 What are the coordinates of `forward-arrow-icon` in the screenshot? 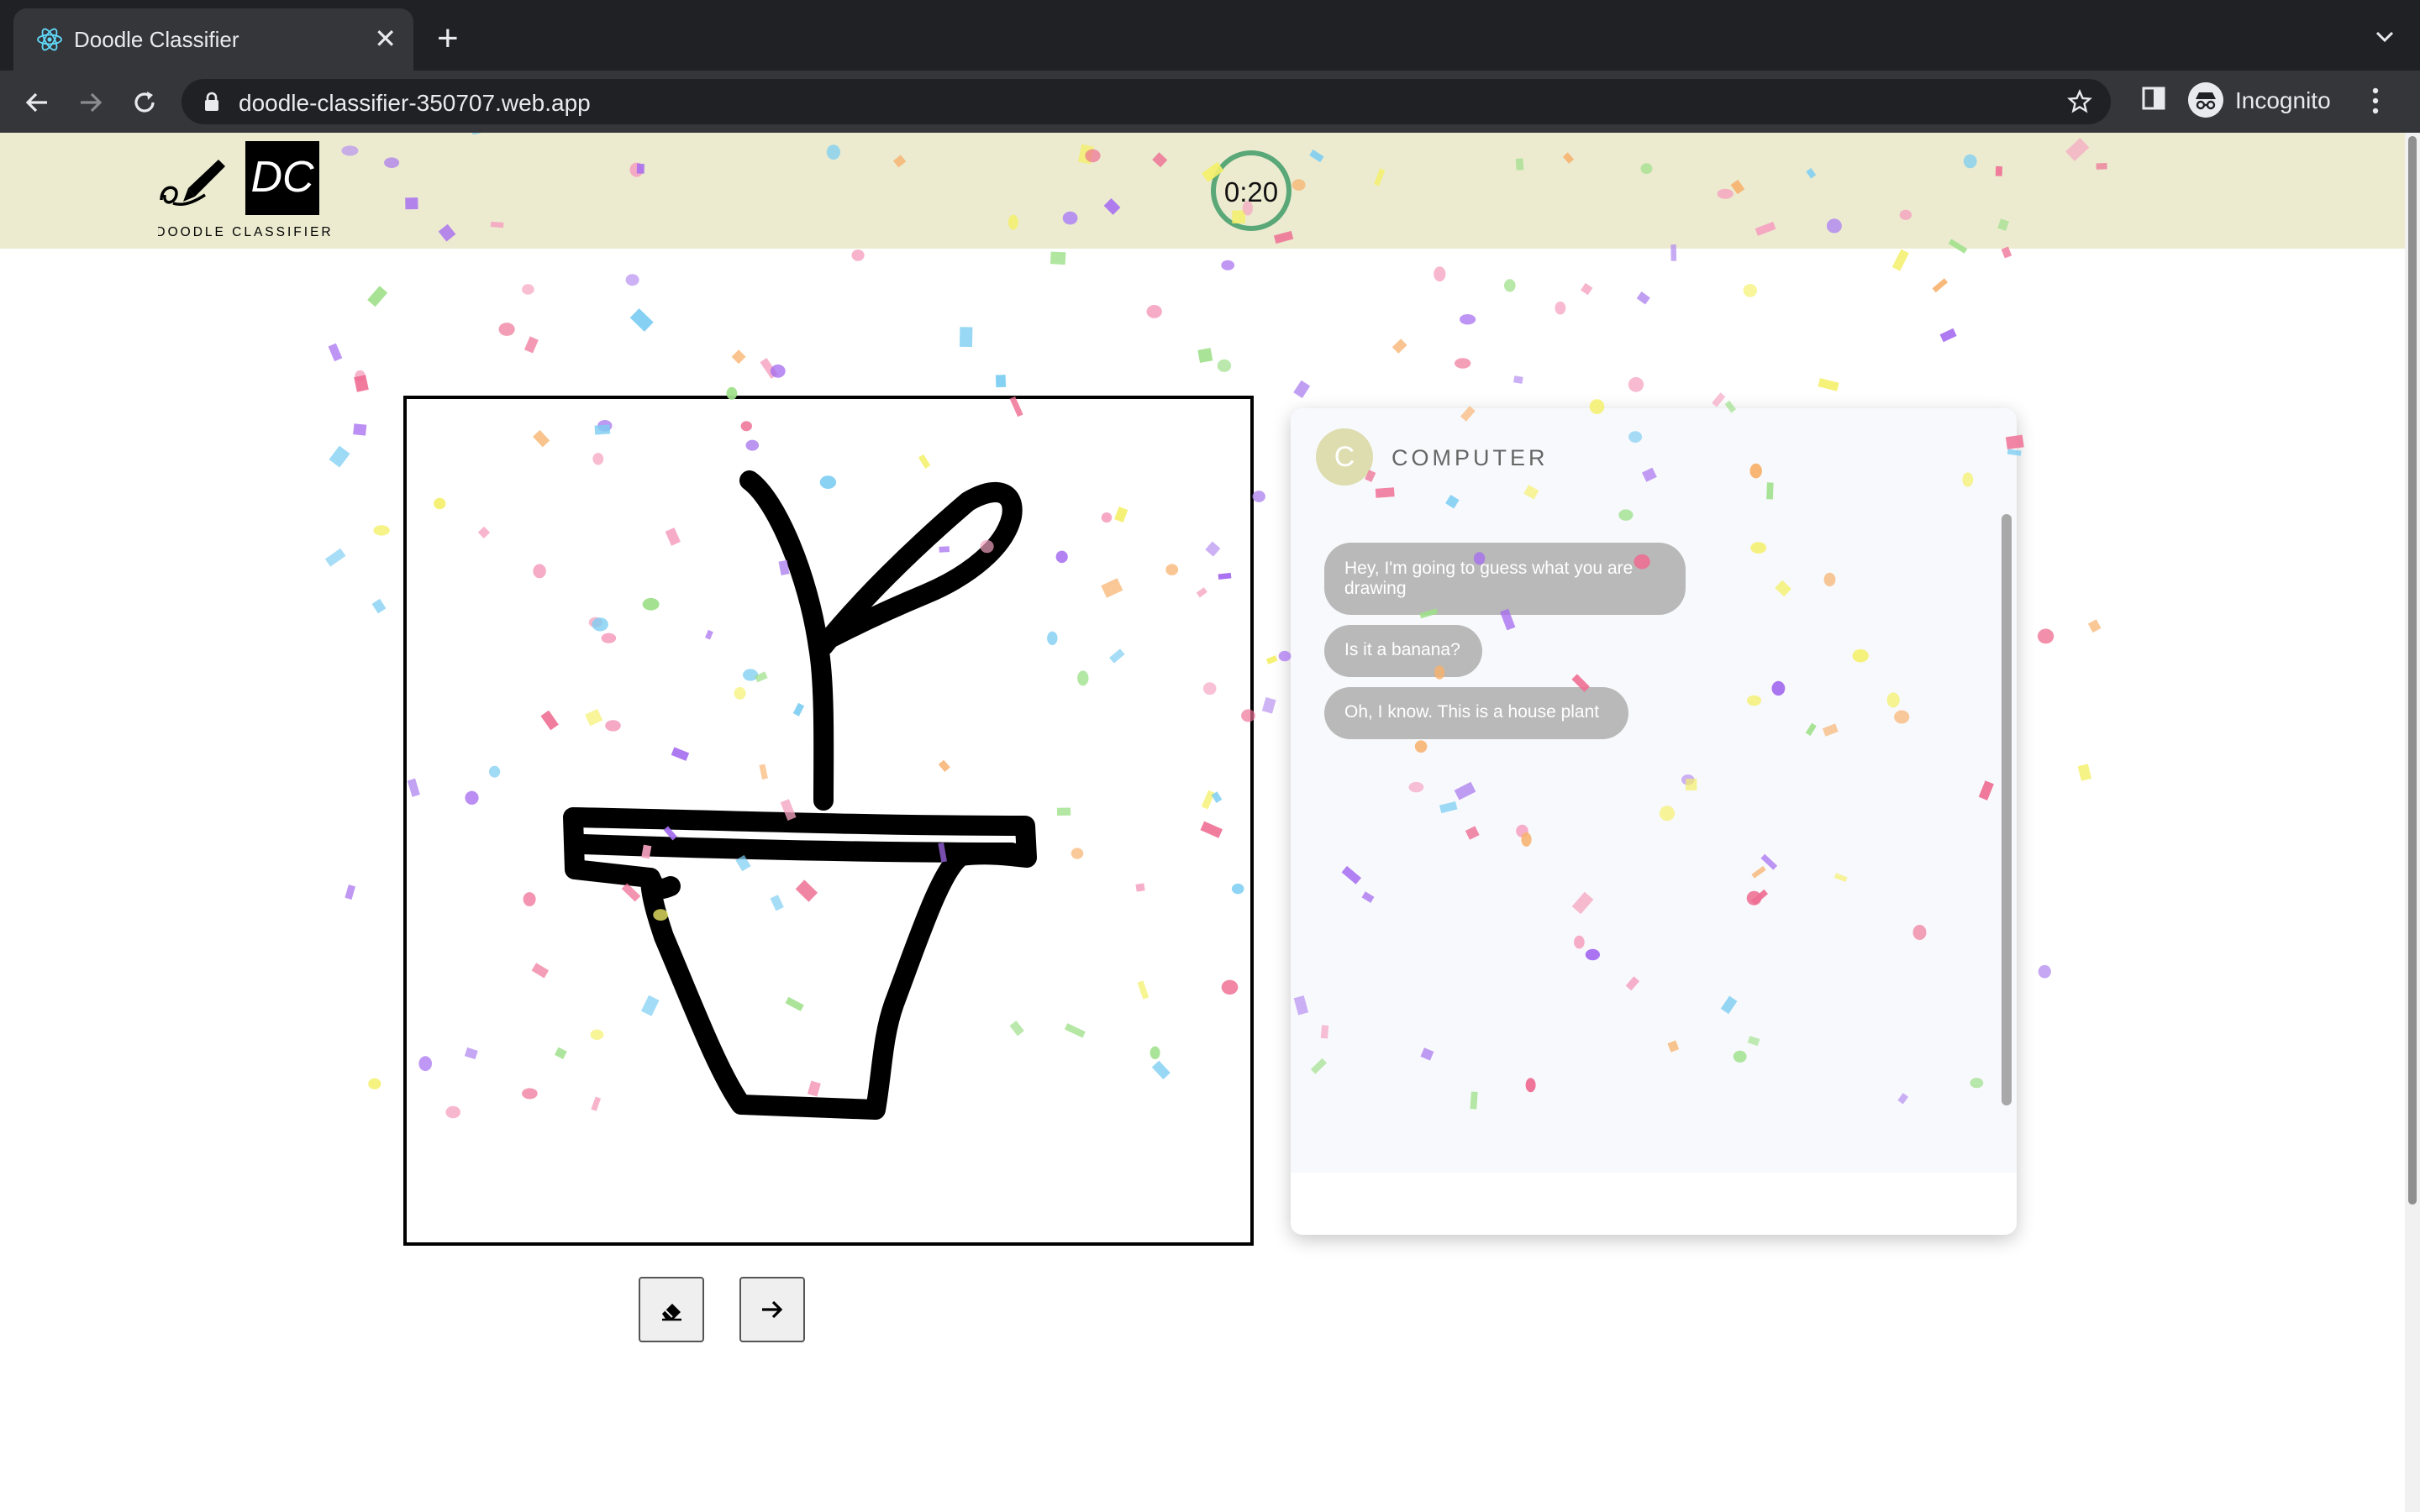 It's located at (91, 102).